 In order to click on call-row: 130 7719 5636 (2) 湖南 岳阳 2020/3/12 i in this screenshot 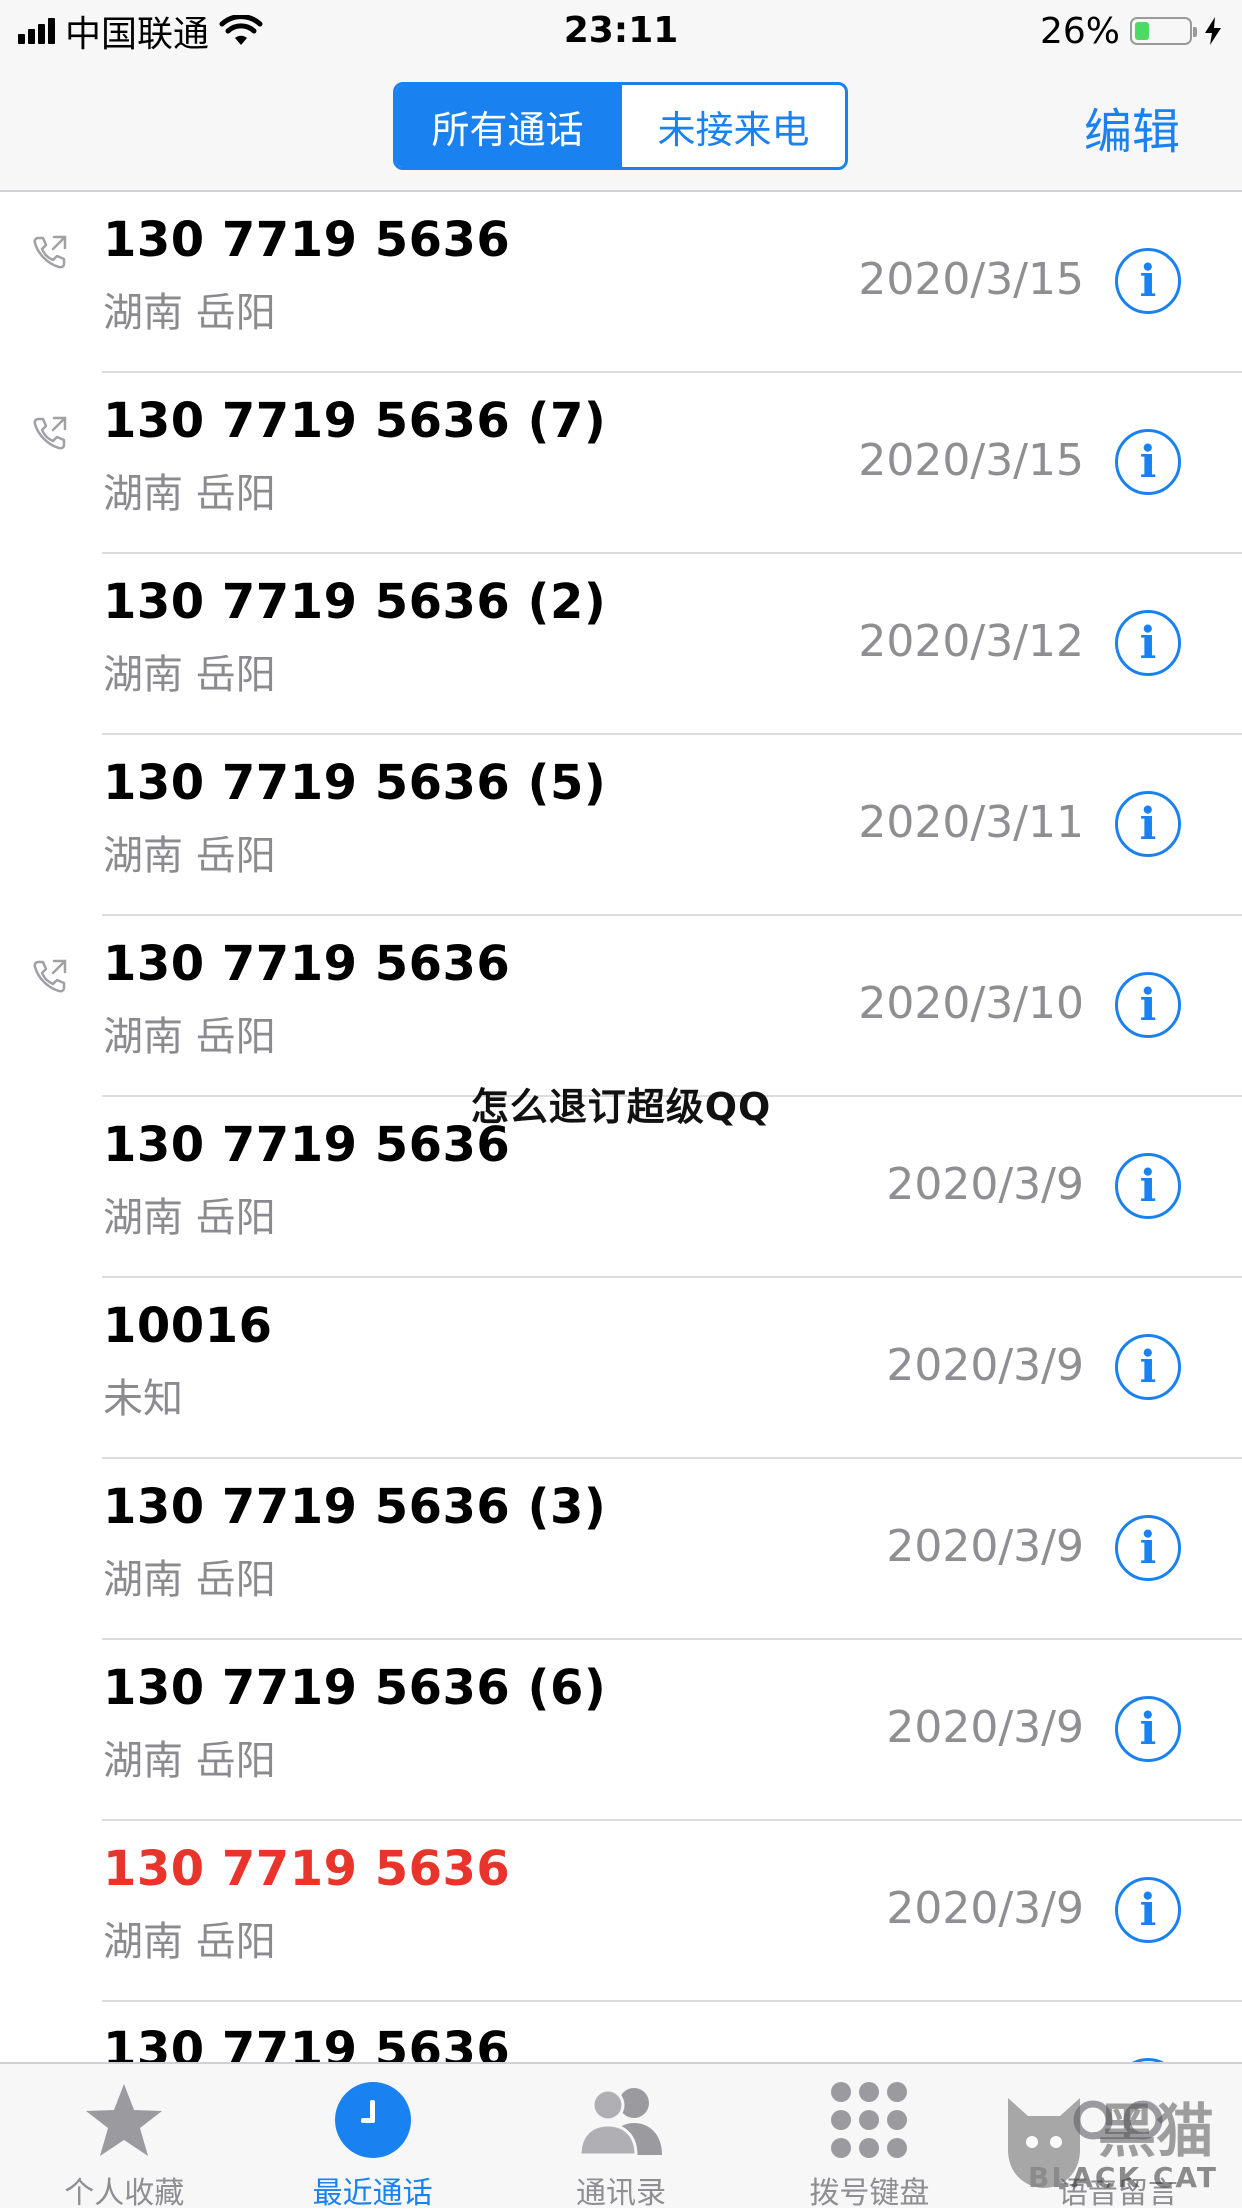, I will do `click(621, 644)`.